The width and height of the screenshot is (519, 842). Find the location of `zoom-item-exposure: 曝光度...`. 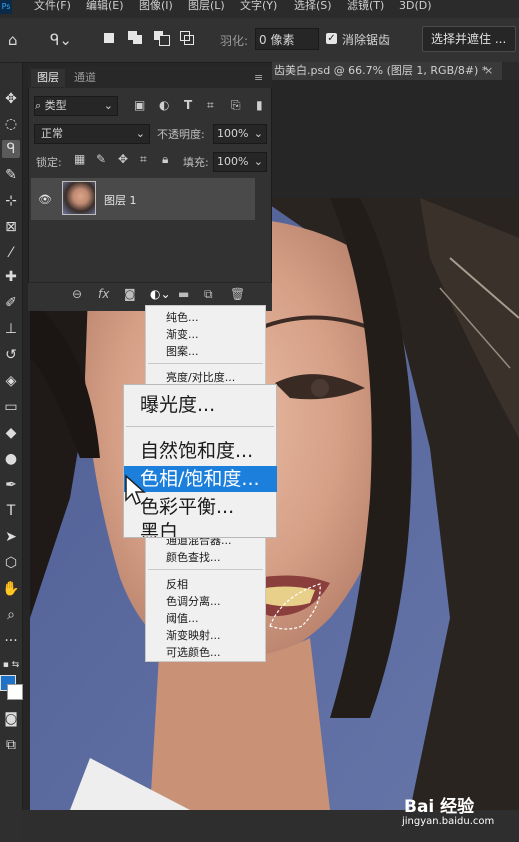

zoom-item-exposure: 曝光度... is located at coordinates (177, 405).